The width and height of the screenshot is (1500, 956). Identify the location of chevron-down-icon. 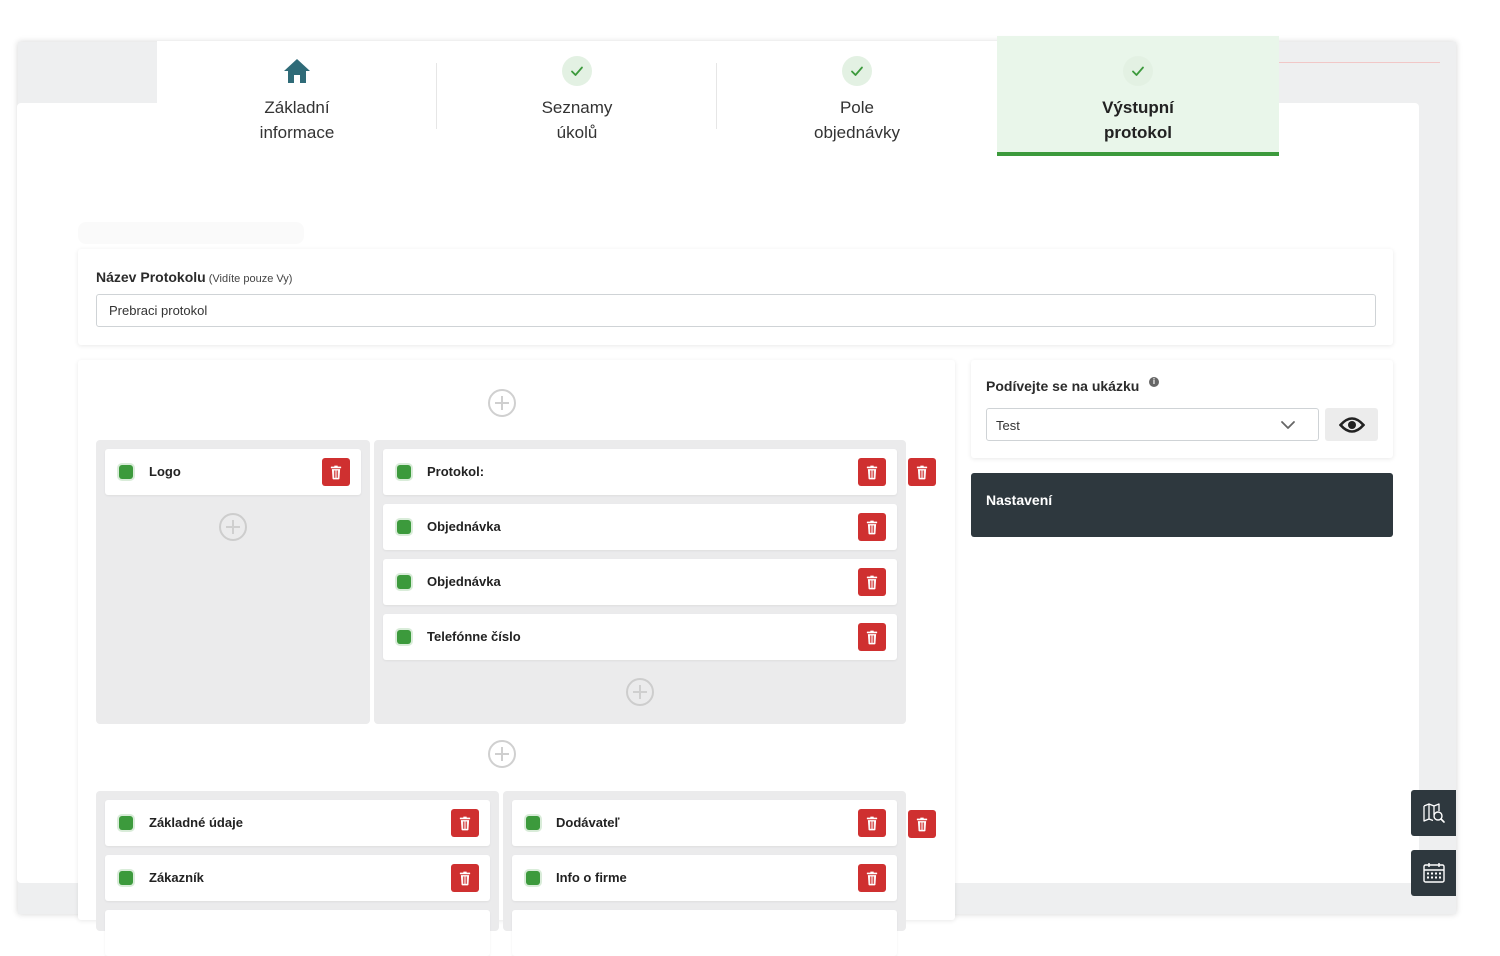
(1288, 425).